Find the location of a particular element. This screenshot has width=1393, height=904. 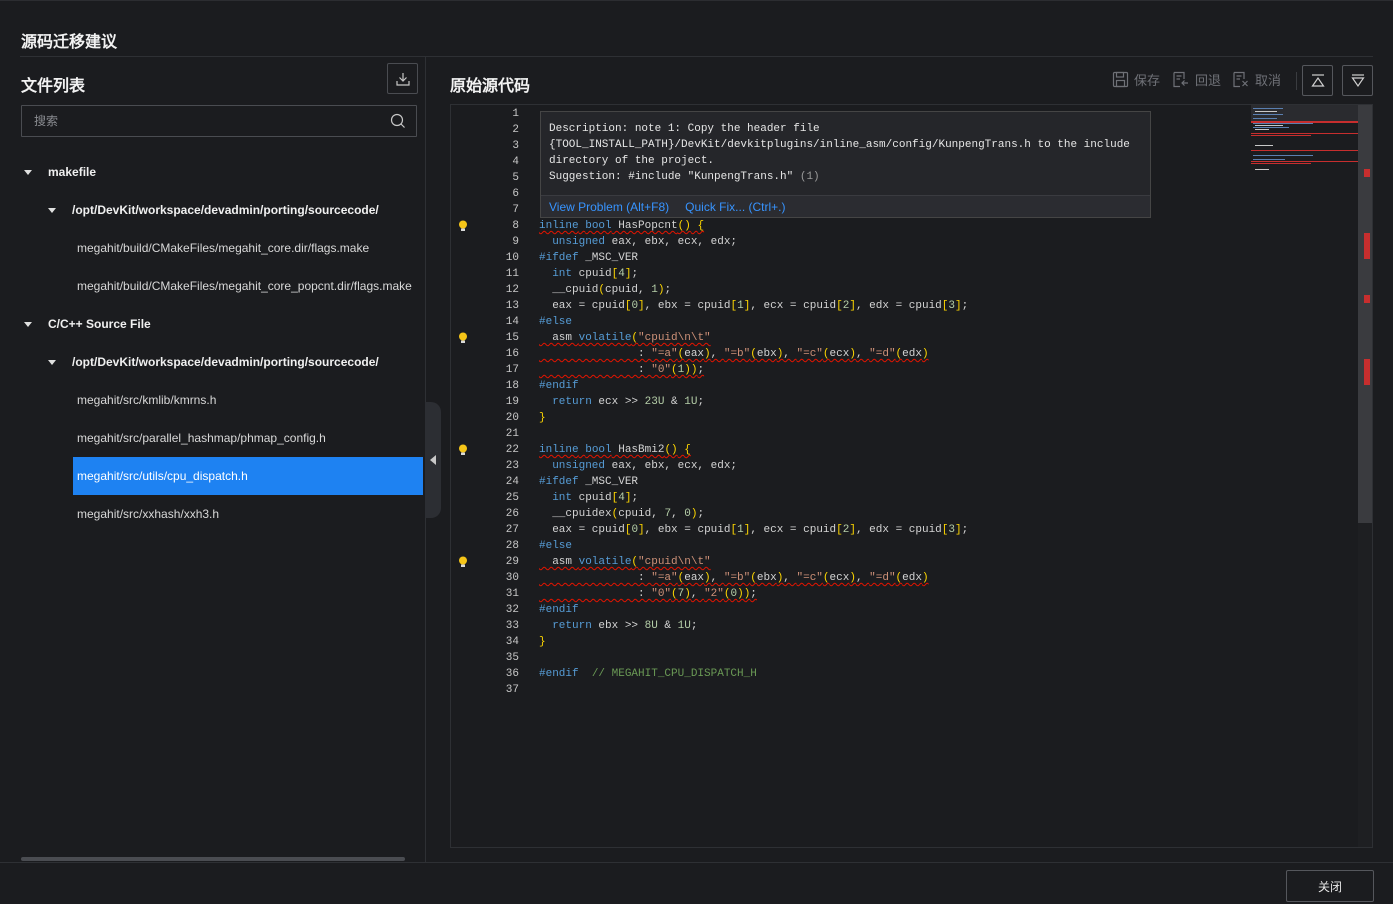

code-line: unsigned eax, ebx, ecx, edx; is located at coordinates (645, 466).